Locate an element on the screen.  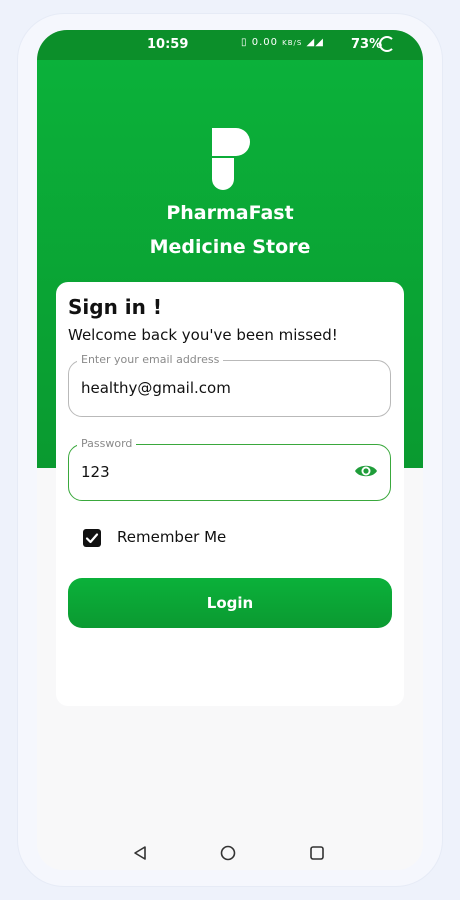
login-button: Login is located at coordinates (230, 603).